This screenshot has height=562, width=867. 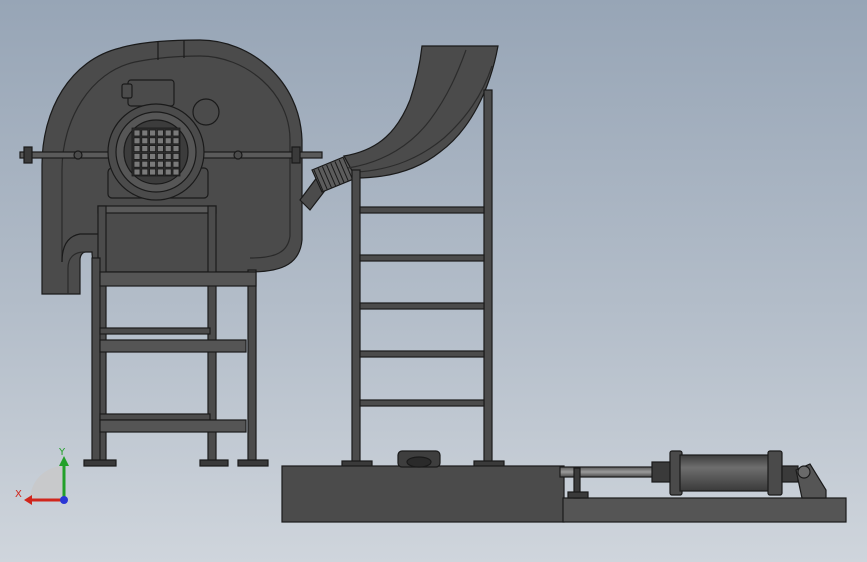 I want to click on curved-feed-chute, so click(x=421, y=112).